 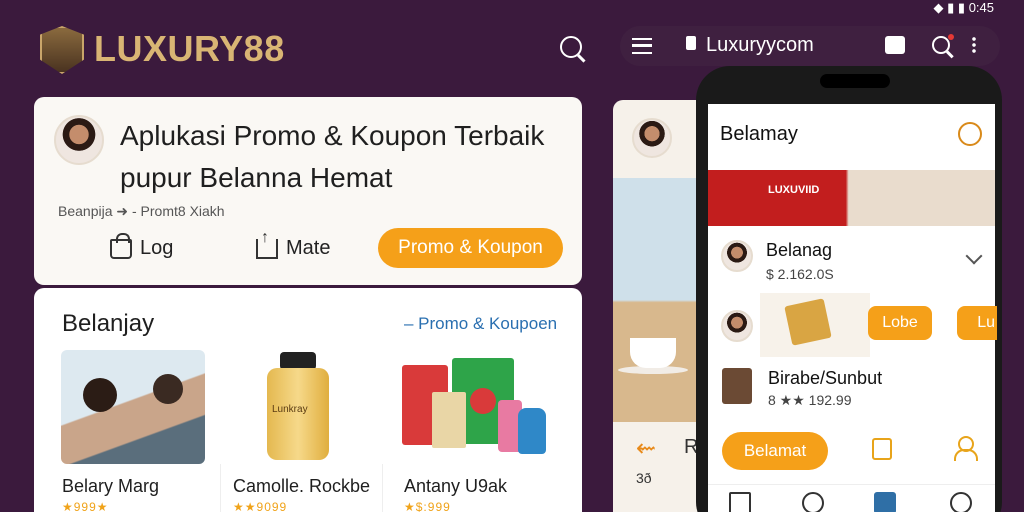 I want to click on section-title: Belanjay, so click(x=108, y=323).